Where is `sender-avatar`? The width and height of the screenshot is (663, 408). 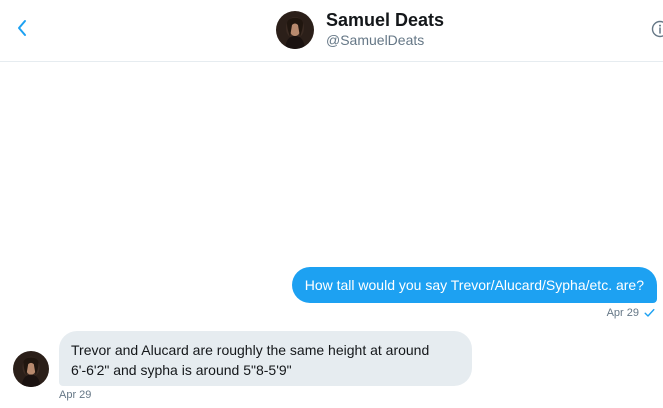
sender-avatar is located at coordinates (31, 369).